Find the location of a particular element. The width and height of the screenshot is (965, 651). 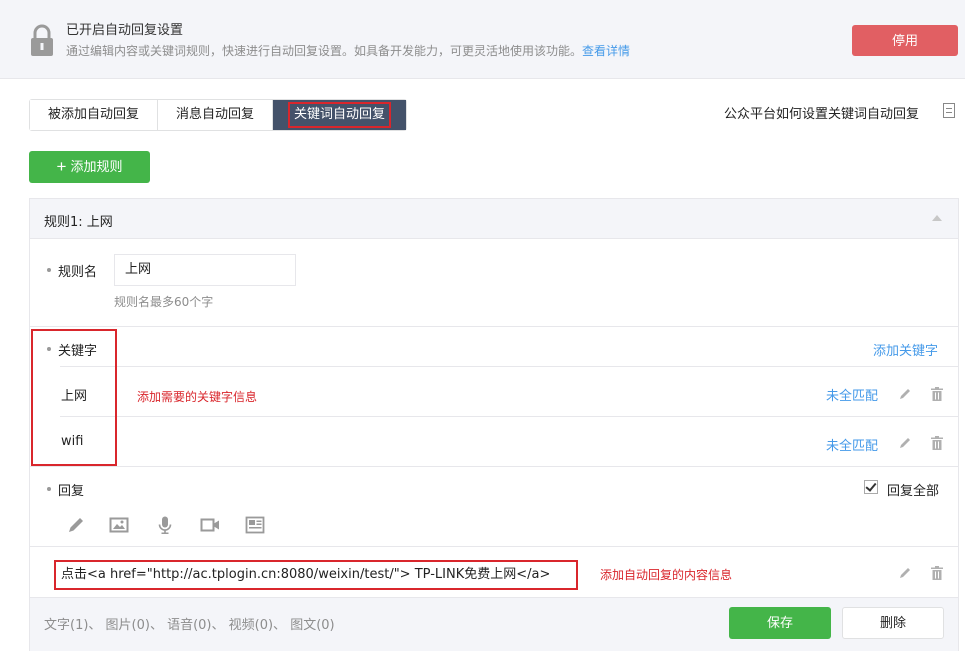

view-details-link: 查看详情 is located at coordinates (606, 51).